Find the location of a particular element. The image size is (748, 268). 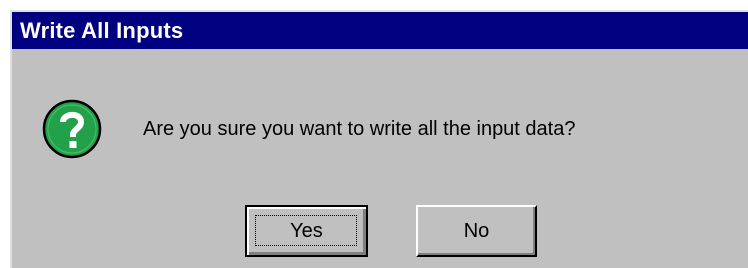

no-button: No is located at coordinates (476, 231).